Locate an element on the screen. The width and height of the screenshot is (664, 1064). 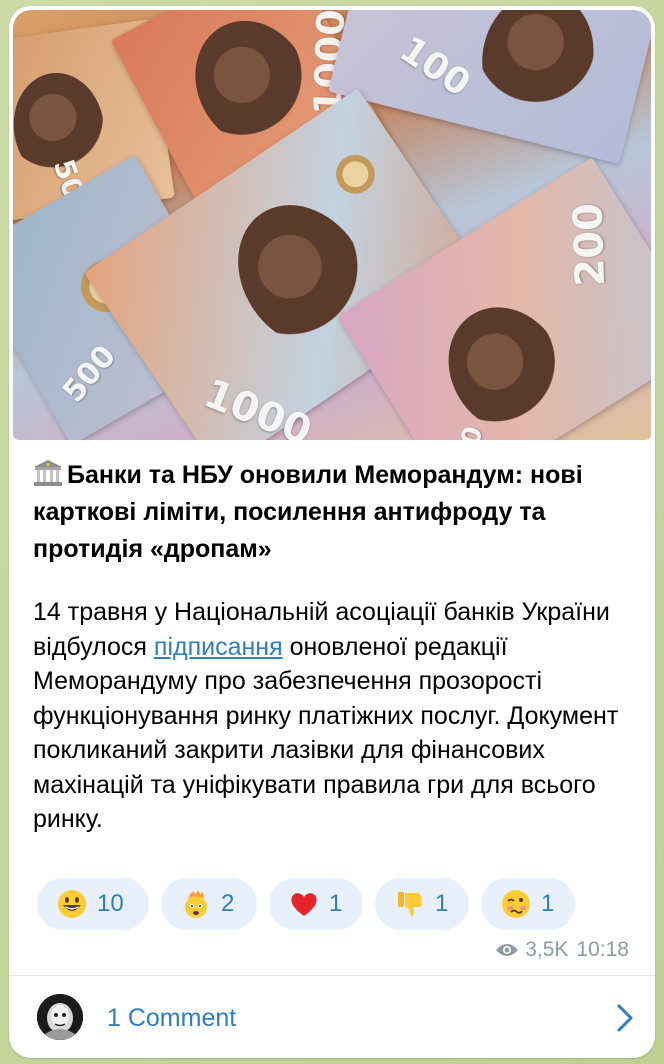
banknote-numeral: 500 is located at coordinates (90, 374).